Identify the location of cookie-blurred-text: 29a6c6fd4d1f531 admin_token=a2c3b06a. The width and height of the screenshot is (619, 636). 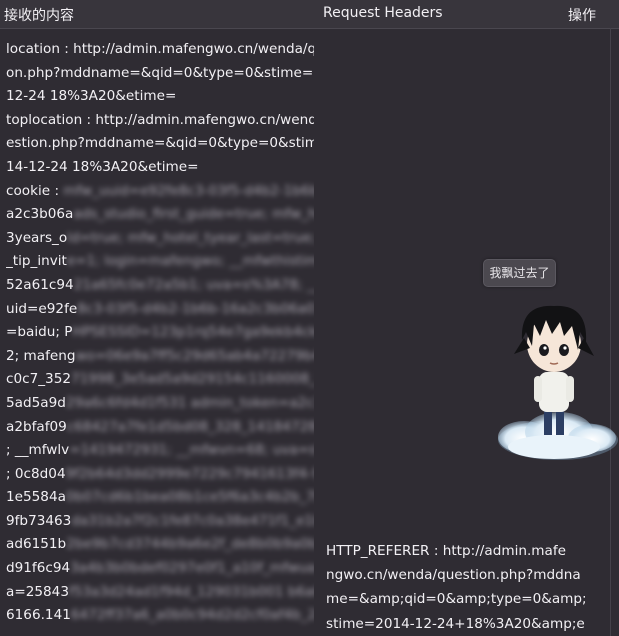
(189, 402).